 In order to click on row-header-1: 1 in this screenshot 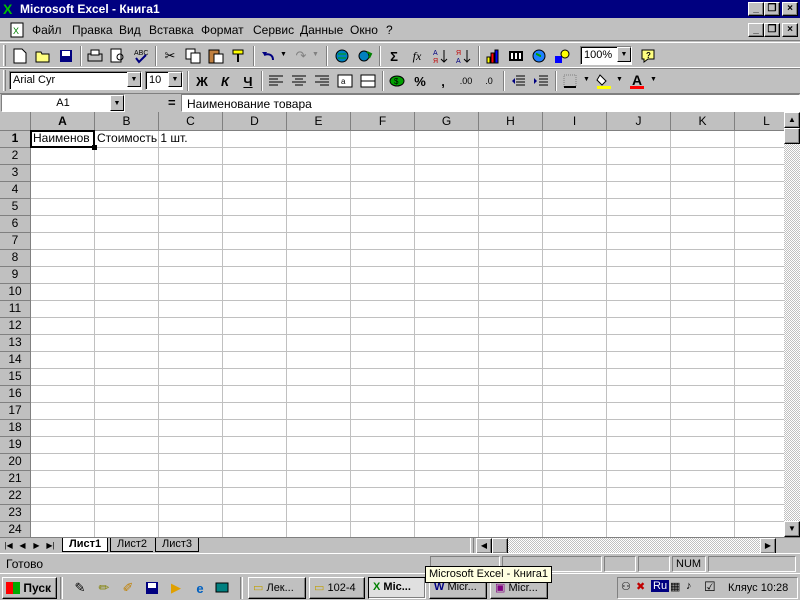, I will do `click(15, 139)`.